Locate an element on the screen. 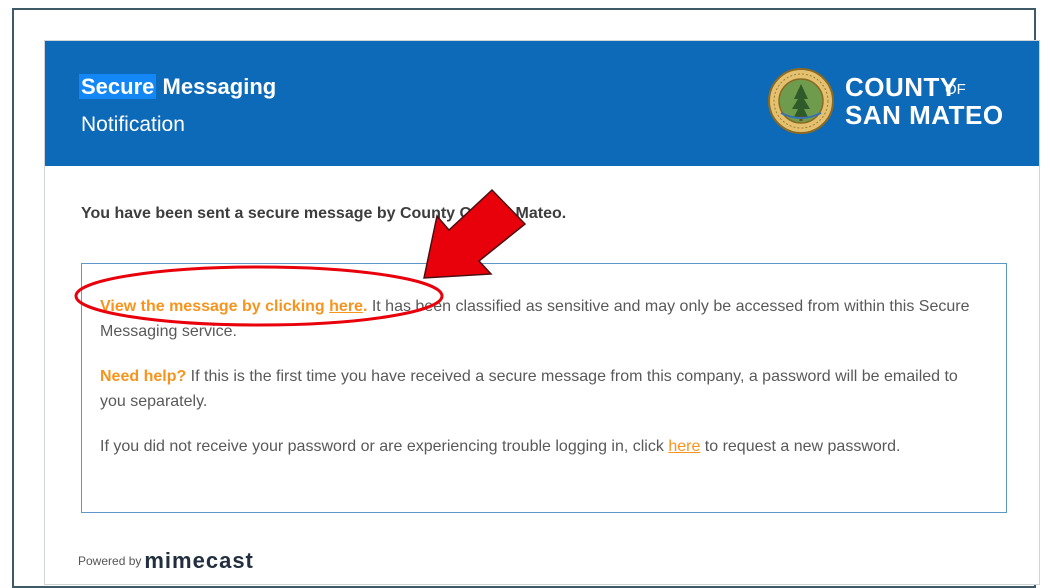 This screenshot has width=1050, height=588. county-logo: COUNTY OF SAN MATEO is located at coordinates (887, 102).